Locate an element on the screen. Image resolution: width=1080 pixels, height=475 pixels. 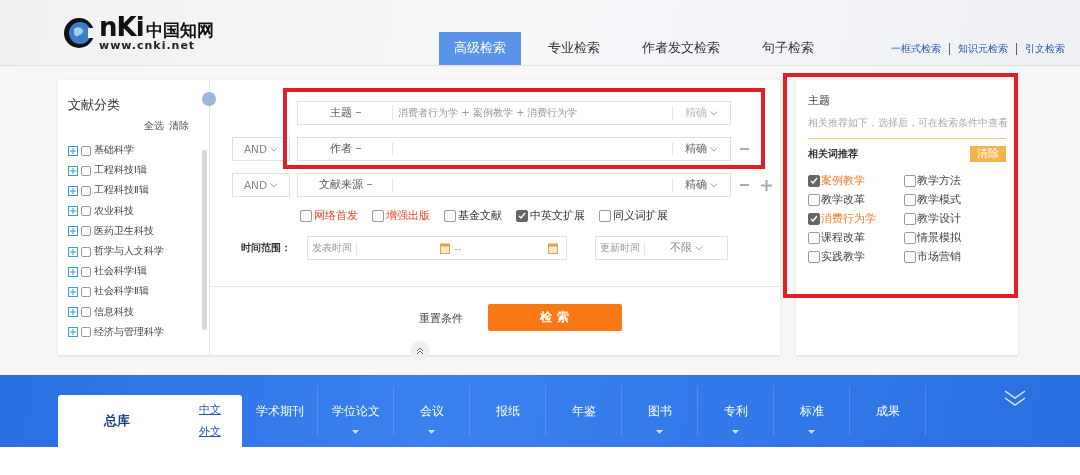
sidebar-action-link: 清除 is located at coordinates (179, 126).